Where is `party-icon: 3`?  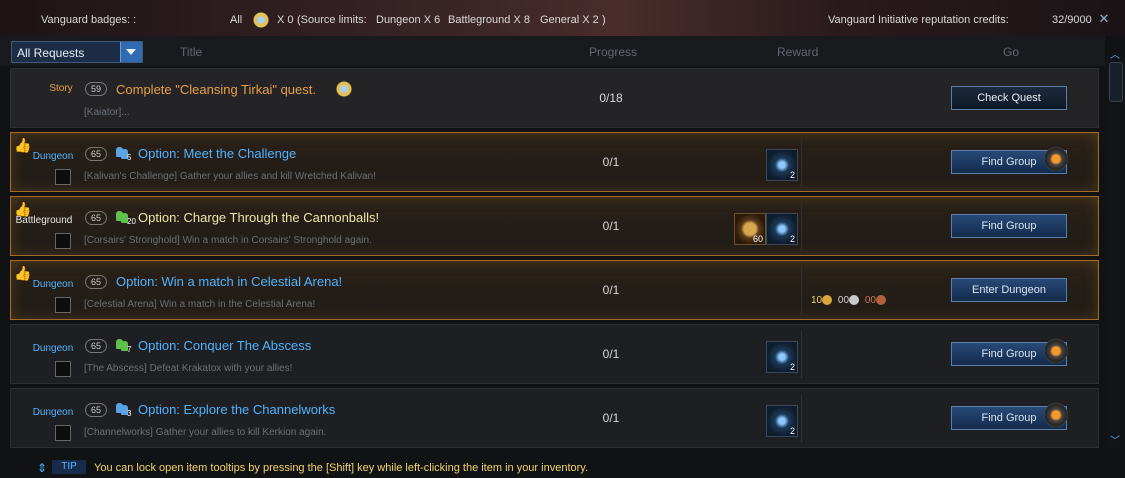
party-icon: 3 is located at coordinates (125, 410).